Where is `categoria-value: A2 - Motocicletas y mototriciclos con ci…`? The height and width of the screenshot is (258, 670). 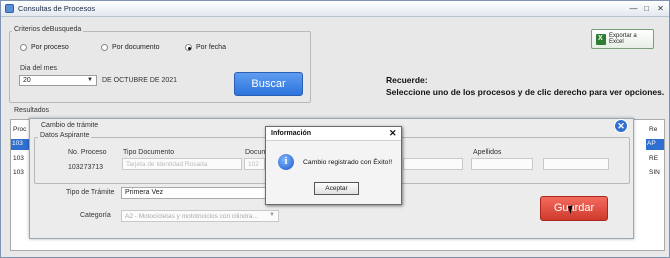 categoria-value: A2 - Motocicletas y mototriciclos con ci… is located at coordinates (191, 216).